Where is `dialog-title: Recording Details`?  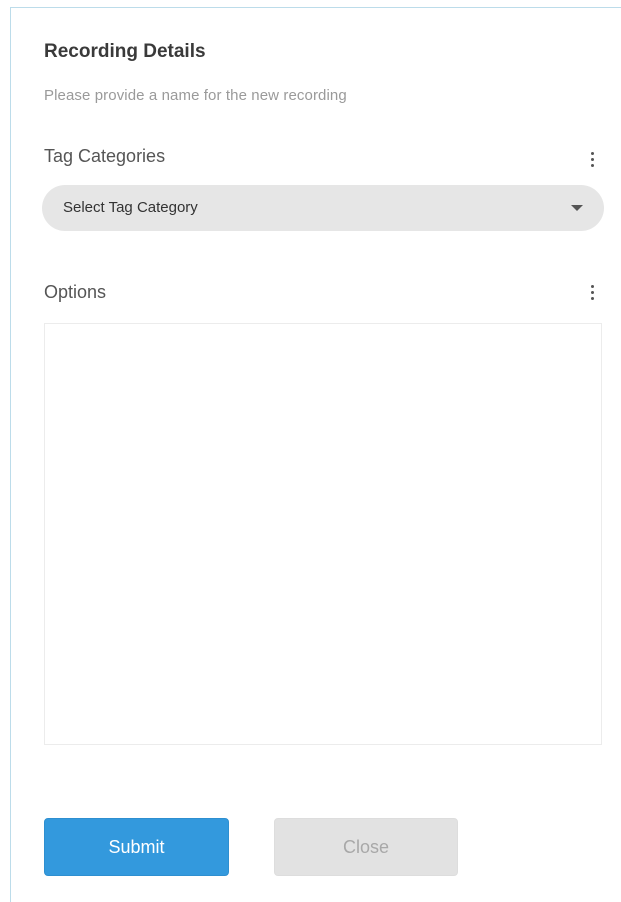 dialog-title: Recording Details is located at coordinates (125, 51).